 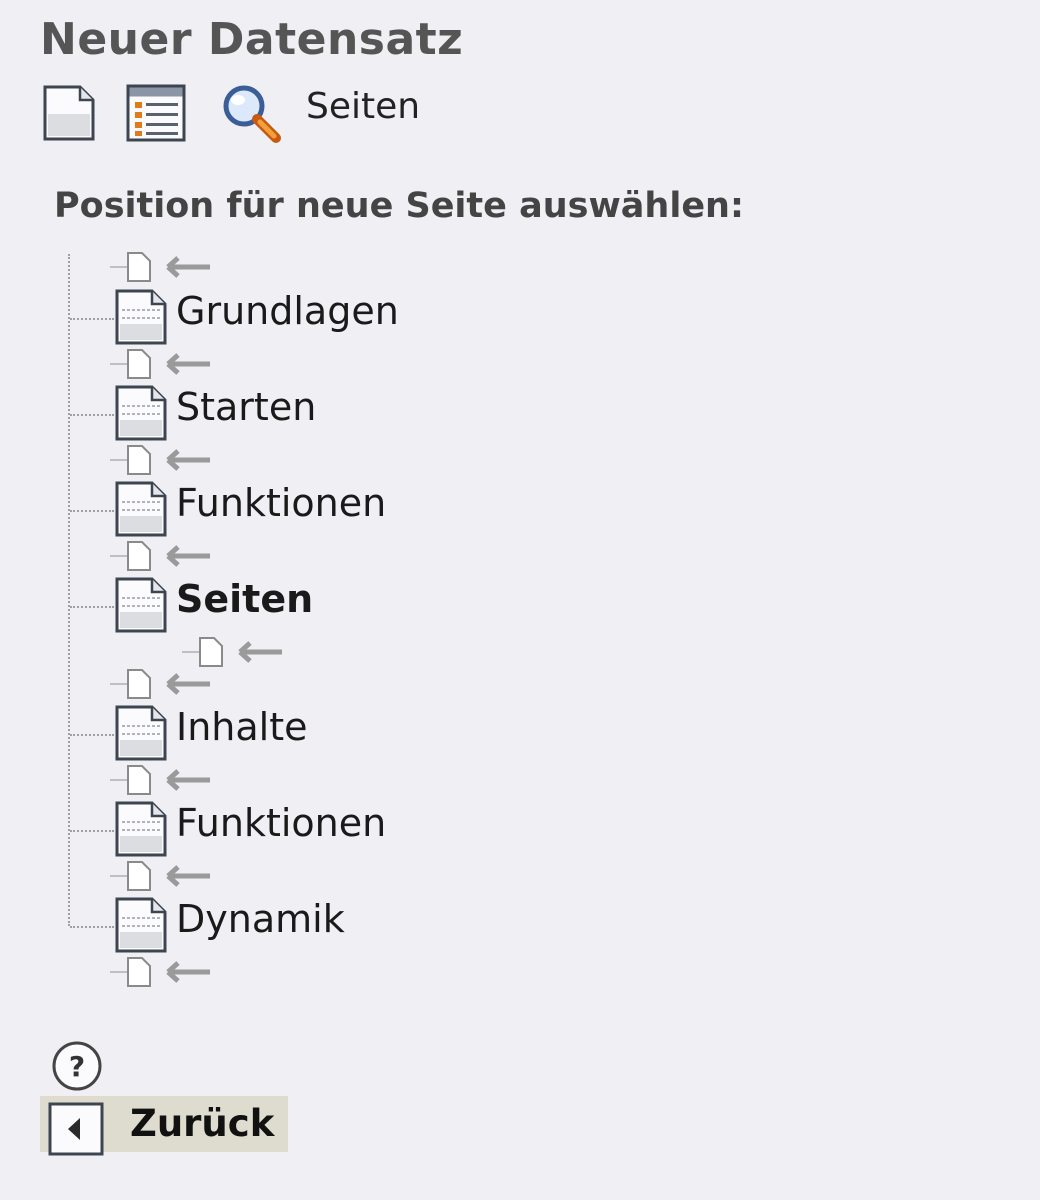 What do you see at coordinates (363, 106) in the screenshot?
I see `current-page-label: Seiten` at bounding box center [363, 106].